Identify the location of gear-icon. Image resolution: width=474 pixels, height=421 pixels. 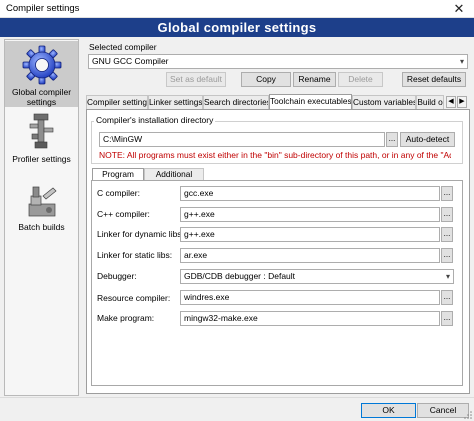
(41, 65).